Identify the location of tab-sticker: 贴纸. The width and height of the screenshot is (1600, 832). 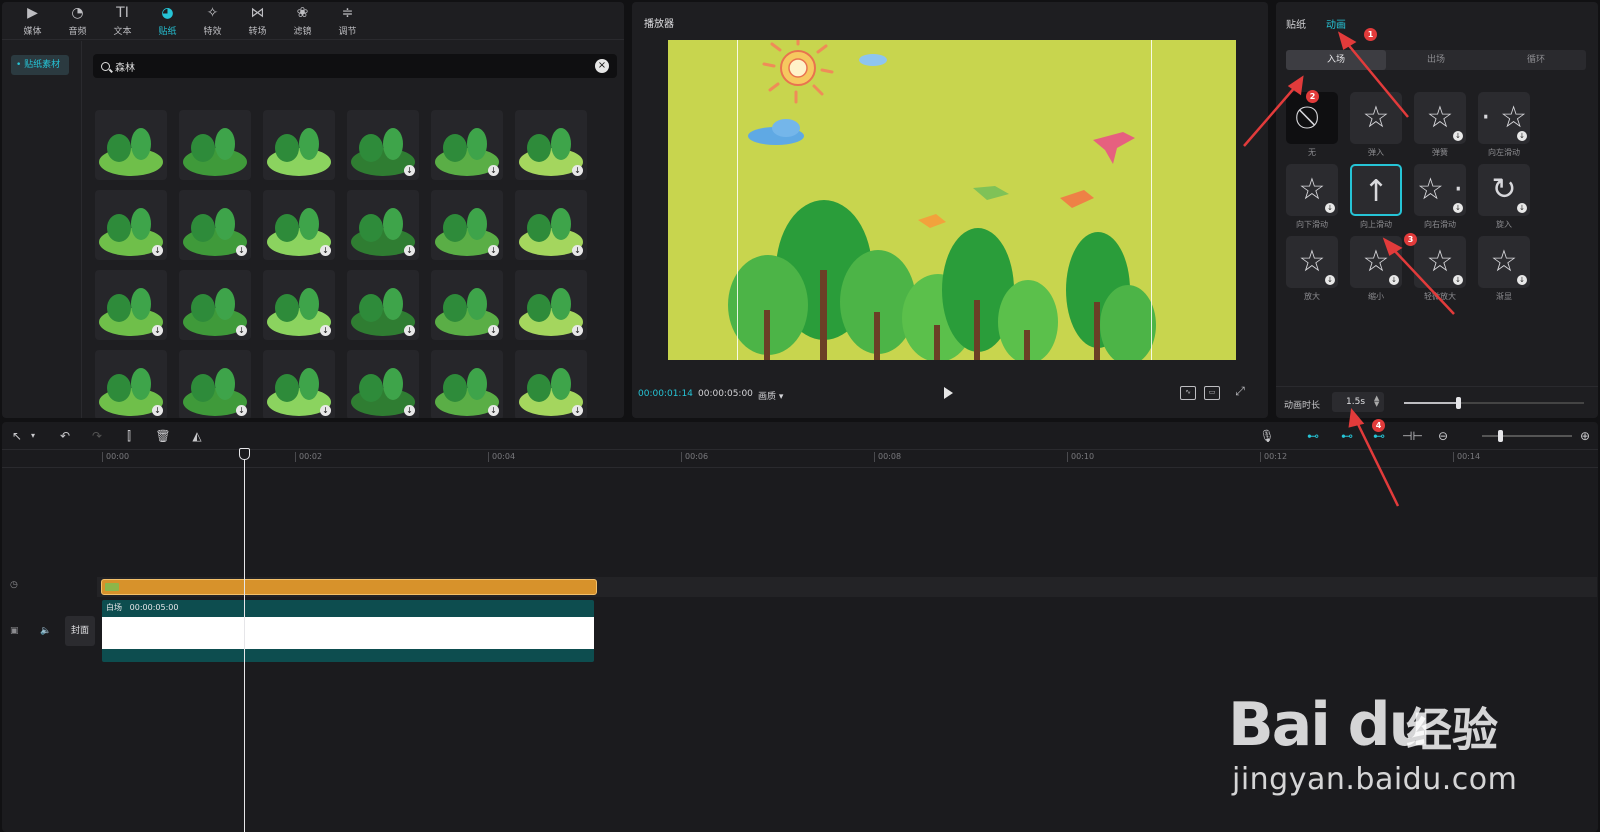
(1296, 23).